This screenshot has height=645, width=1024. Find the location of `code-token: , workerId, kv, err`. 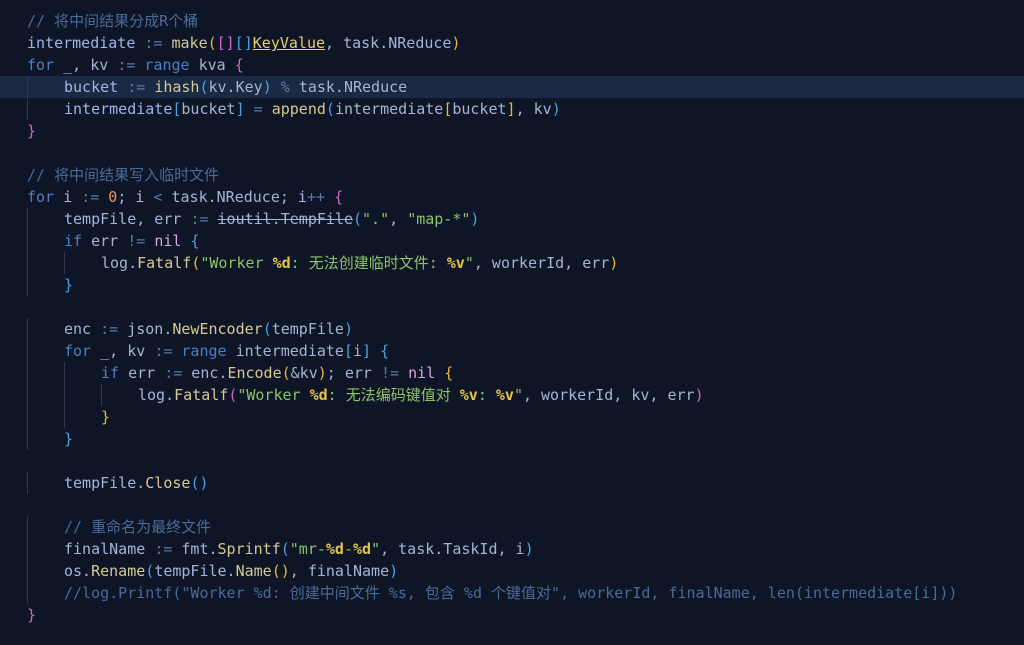

code-token: , workerId, kv, err is located at coordinates (608, 395).